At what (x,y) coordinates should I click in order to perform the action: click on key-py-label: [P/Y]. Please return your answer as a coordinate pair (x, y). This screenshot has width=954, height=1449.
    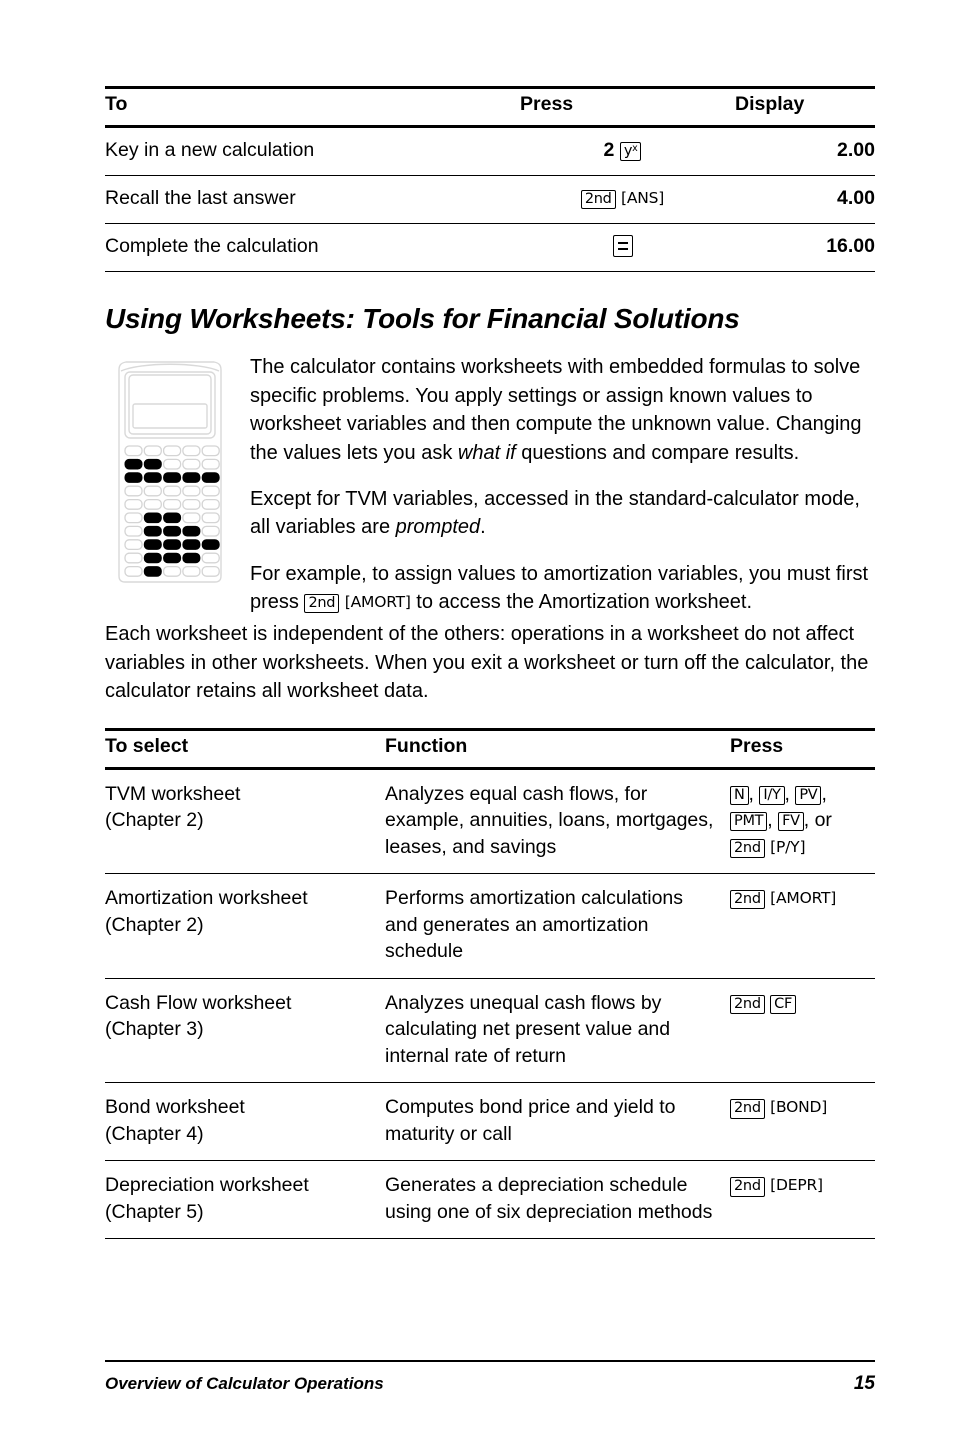
    Looking at the image, I should click on (788, 846).